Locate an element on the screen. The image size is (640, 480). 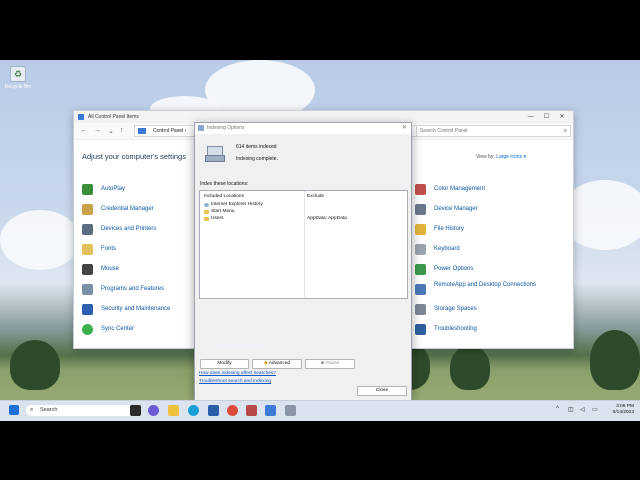
recycle-bin-icon: ♻ is located at coordinates (18, 74).